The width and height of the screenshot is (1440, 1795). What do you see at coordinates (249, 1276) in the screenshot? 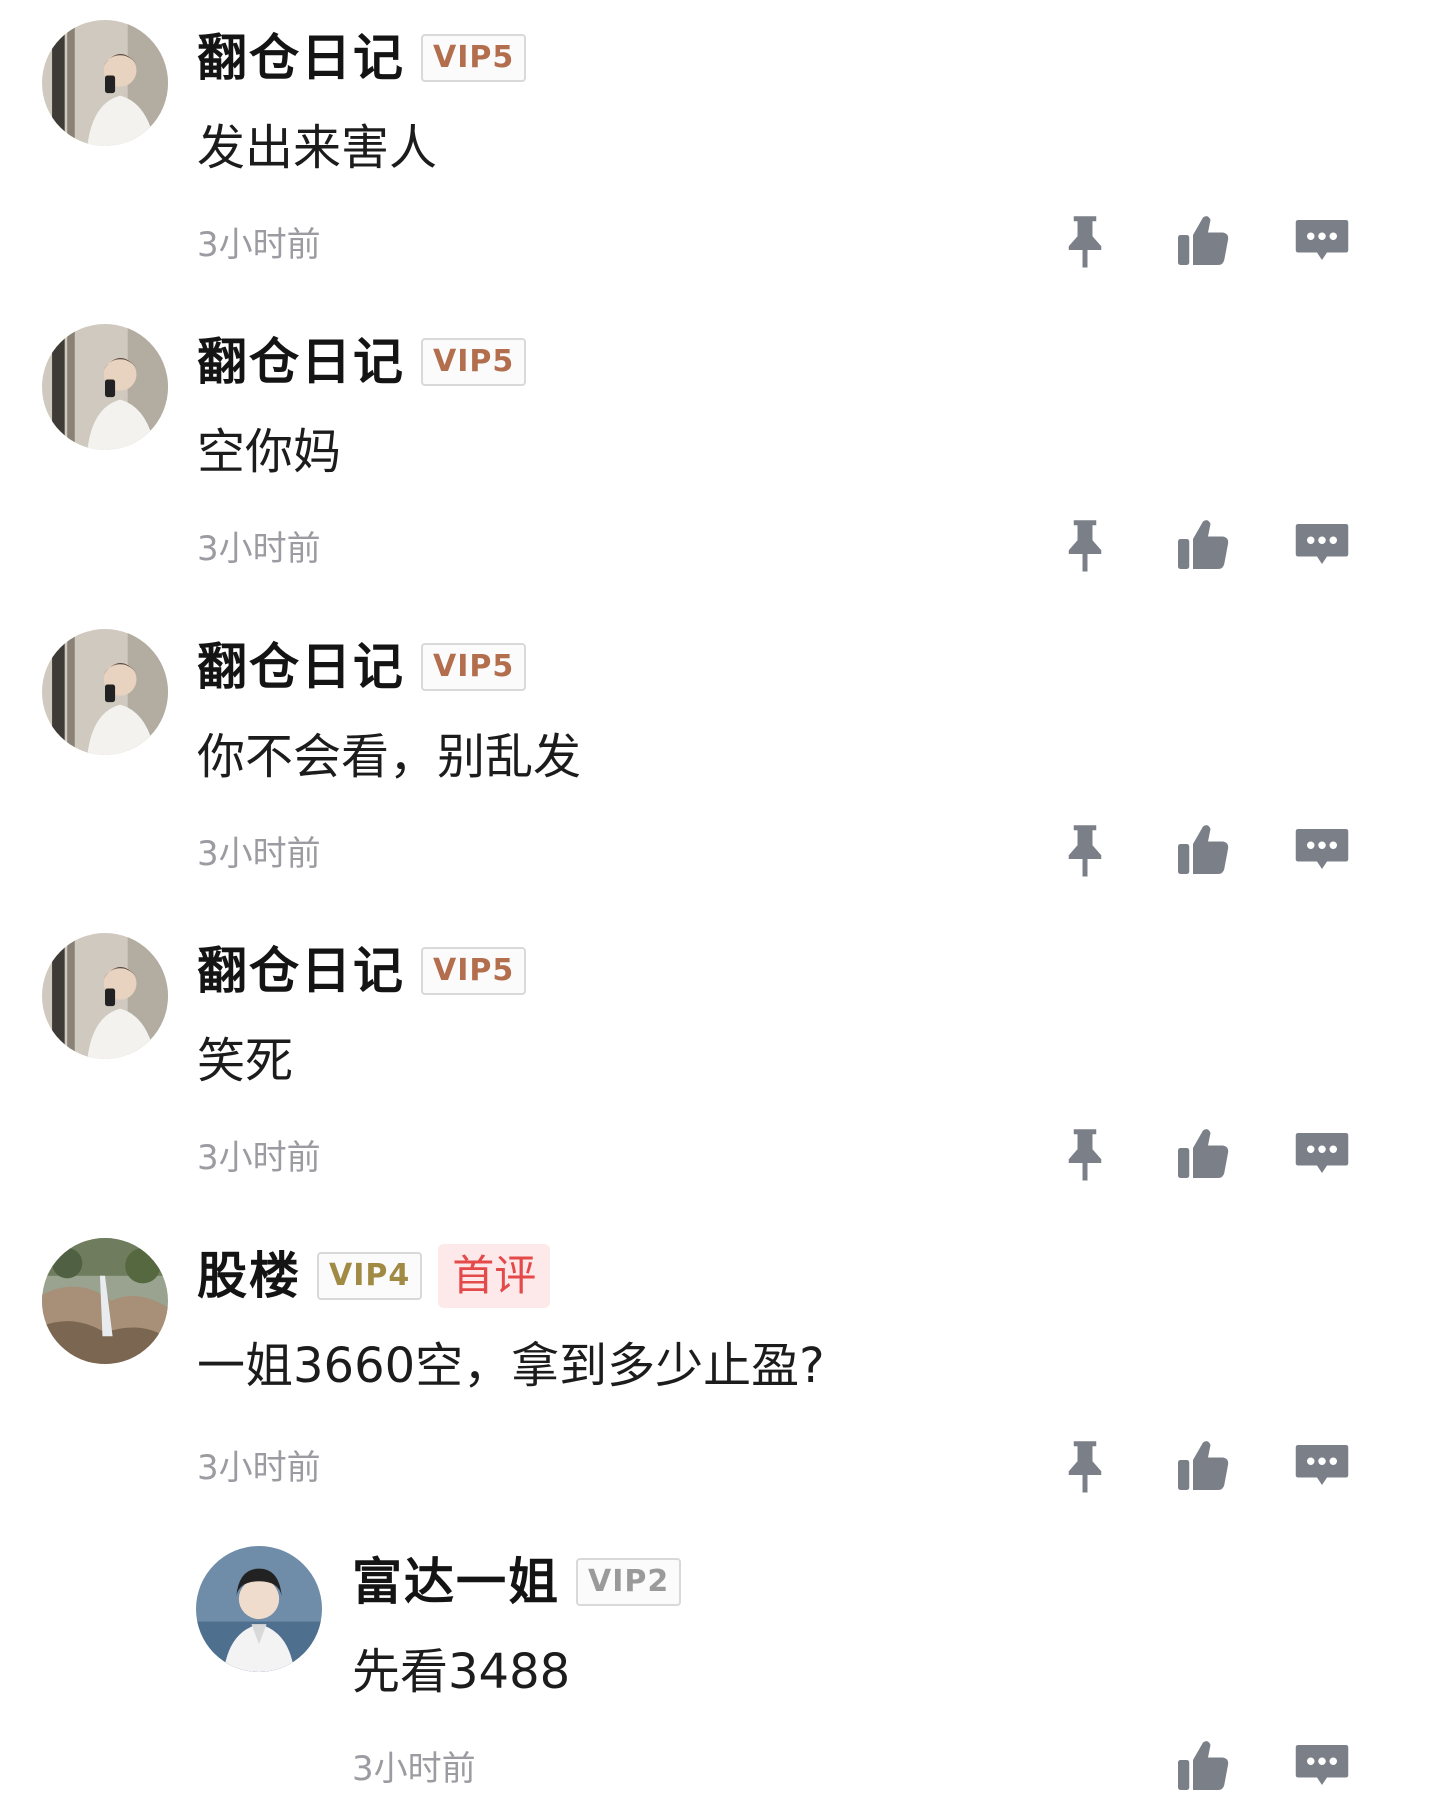
I see `username: 股楼` at bounding box center [249, 1276].